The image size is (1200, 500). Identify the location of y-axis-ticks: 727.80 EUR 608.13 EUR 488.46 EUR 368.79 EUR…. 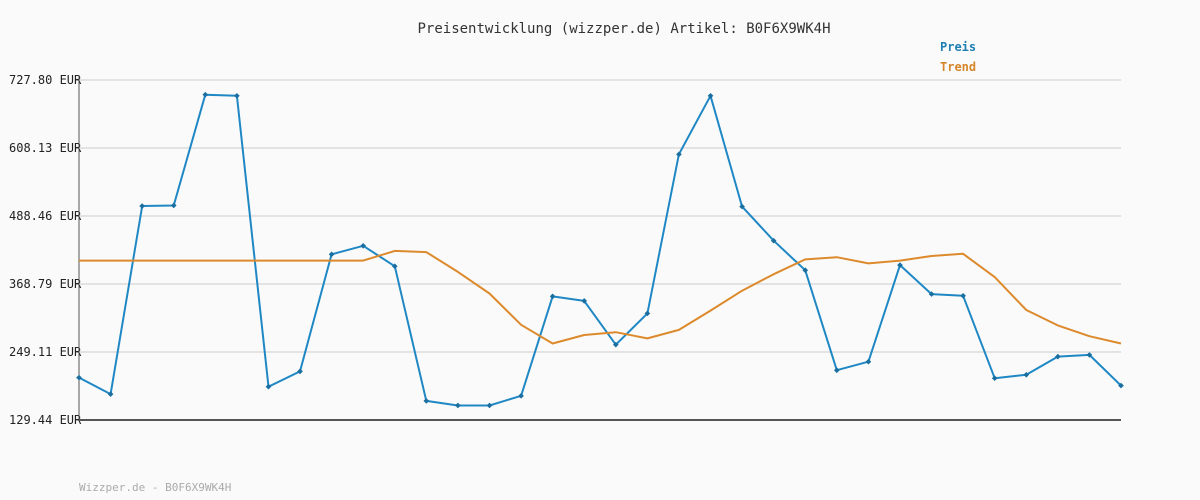
(45, 250).